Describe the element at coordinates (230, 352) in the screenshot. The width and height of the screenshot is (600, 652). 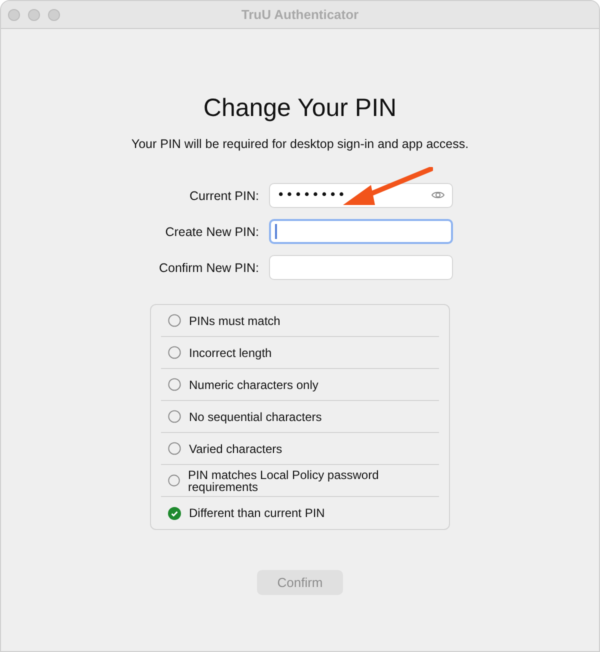
I see `requirement-text: Incorrect length` at that location.